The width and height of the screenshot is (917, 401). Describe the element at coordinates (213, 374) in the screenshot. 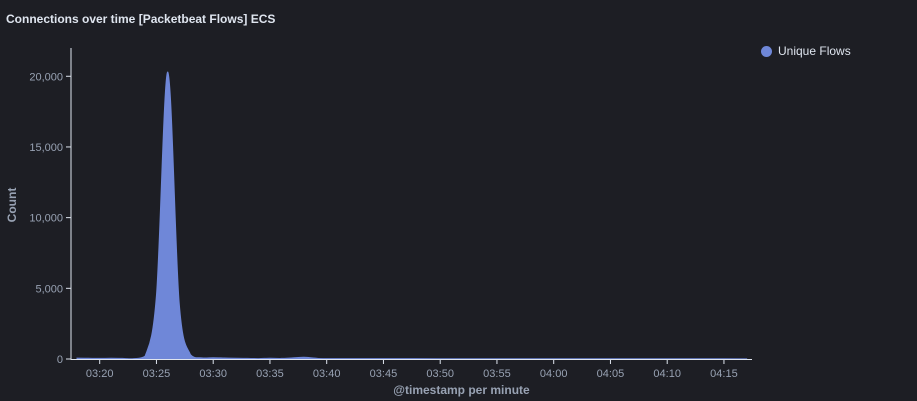

I see `x-tick-label: 03:30` at that location.